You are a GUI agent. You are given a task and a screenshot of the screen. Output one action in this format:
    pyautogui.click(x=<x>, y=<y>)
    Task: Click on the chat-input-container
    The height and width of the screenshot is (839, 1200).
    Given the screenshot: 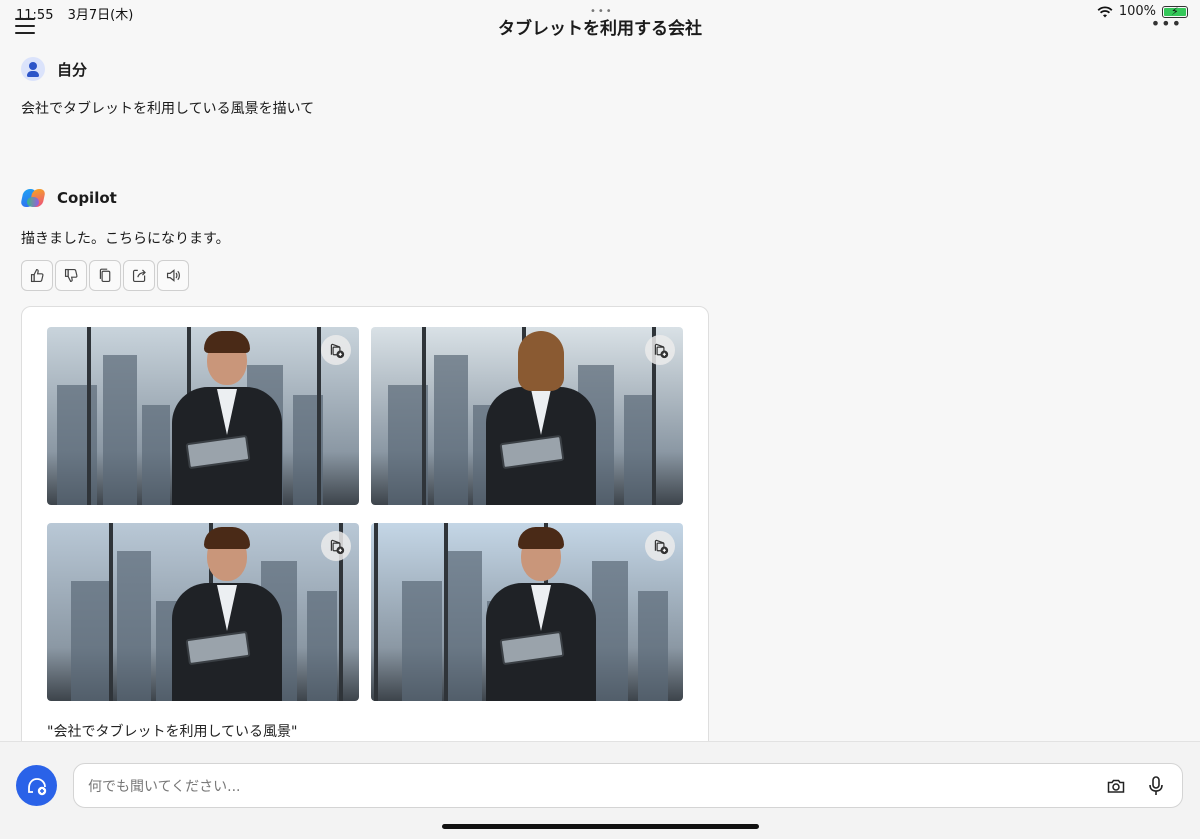 What is the action you would take?
    pyautogui.click(x=628, y=786)
    